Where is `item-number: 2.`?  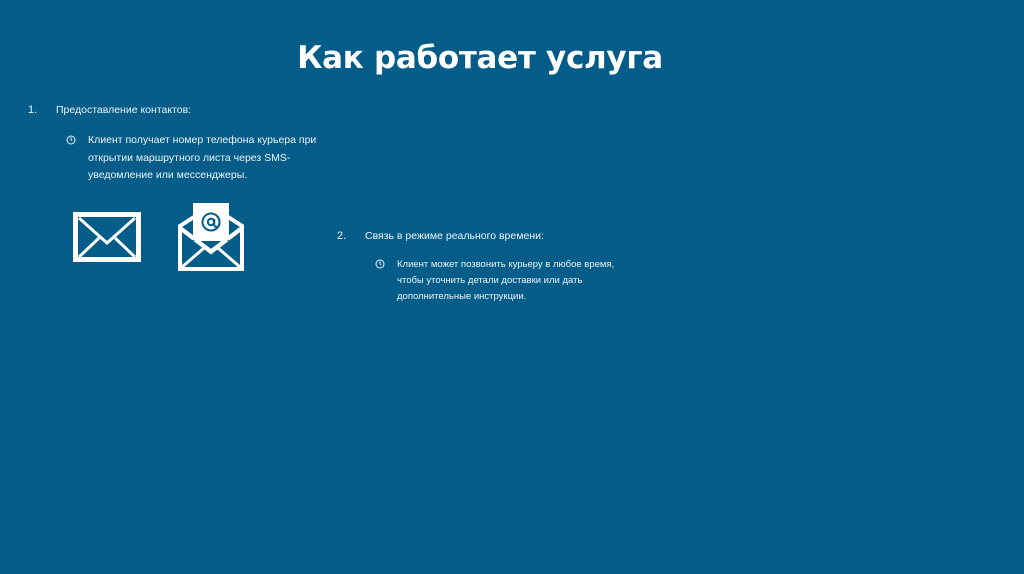
item-number: 2. is located at coordinates (342, 236).